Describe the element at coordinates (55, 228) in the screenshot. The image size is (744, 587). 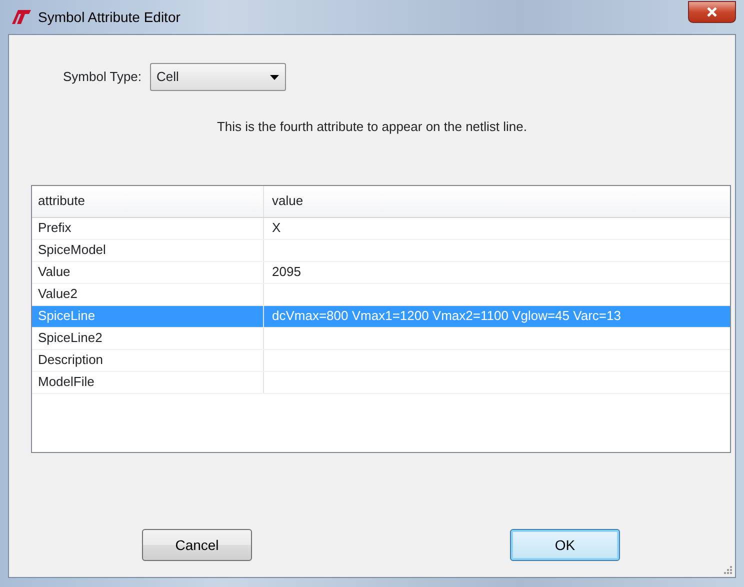
I see `attribute-cell-text: Prefix` at that location.